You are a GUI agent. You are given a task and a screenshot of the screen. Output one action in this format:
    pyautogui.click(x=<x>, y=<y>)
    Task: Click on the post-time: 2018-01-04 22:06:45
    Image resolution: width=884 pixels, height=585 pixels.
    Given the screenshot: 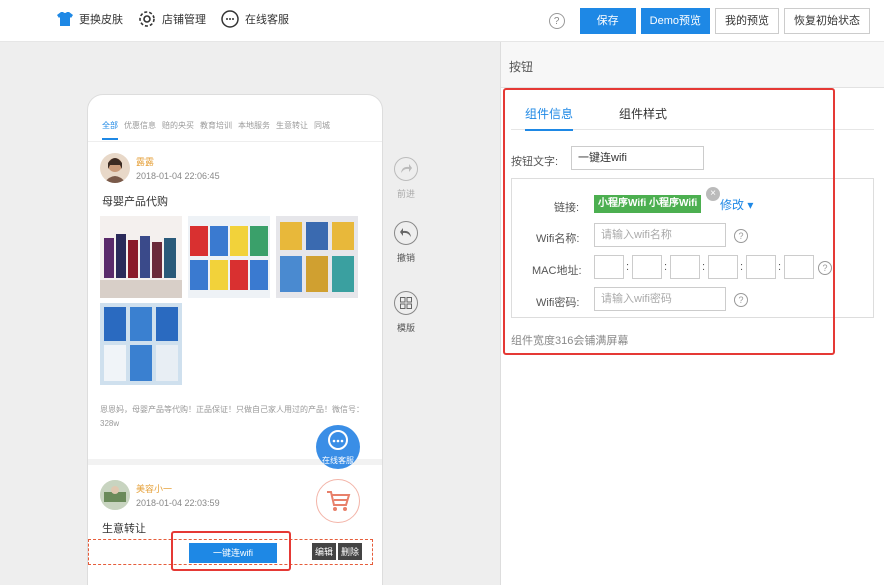 What is the action you would take?
    pyautogui.click(x=178, y=176)
    